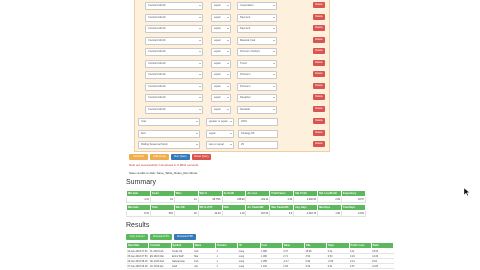 The image size is (480, 270). I want to click on download-csv-button: Download CSV, so click(161, 237).